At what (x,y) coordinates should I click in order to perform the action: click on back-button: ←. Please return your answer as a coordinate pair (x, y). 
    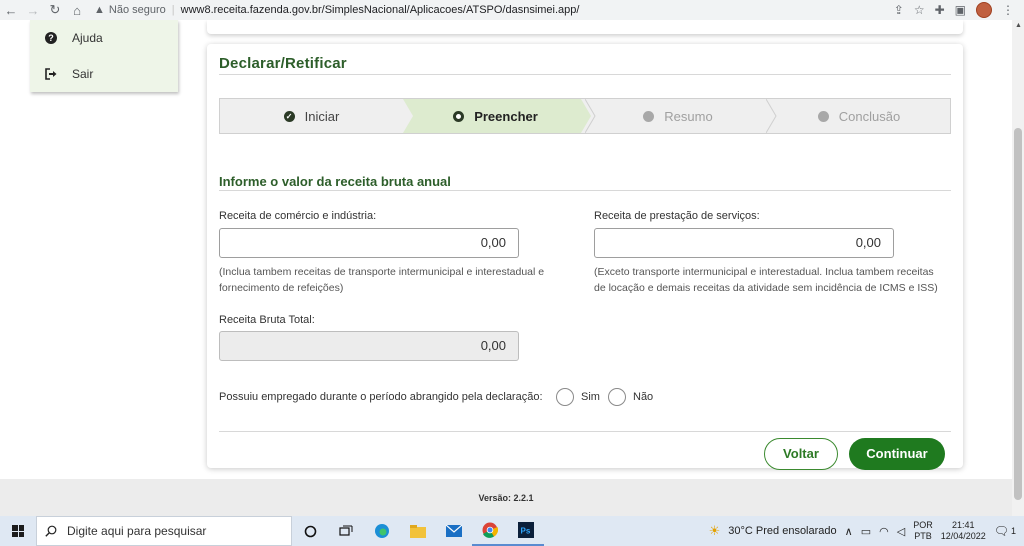
    Looking at the image, I should click on (11, 10).